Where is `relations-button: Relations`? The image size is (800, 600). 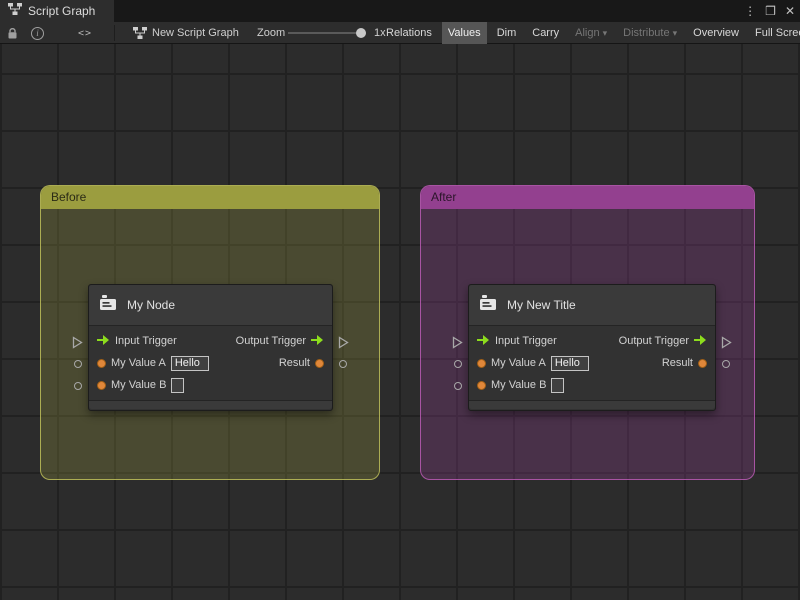
relations-button: Relations is located at coordinates (409, 33).